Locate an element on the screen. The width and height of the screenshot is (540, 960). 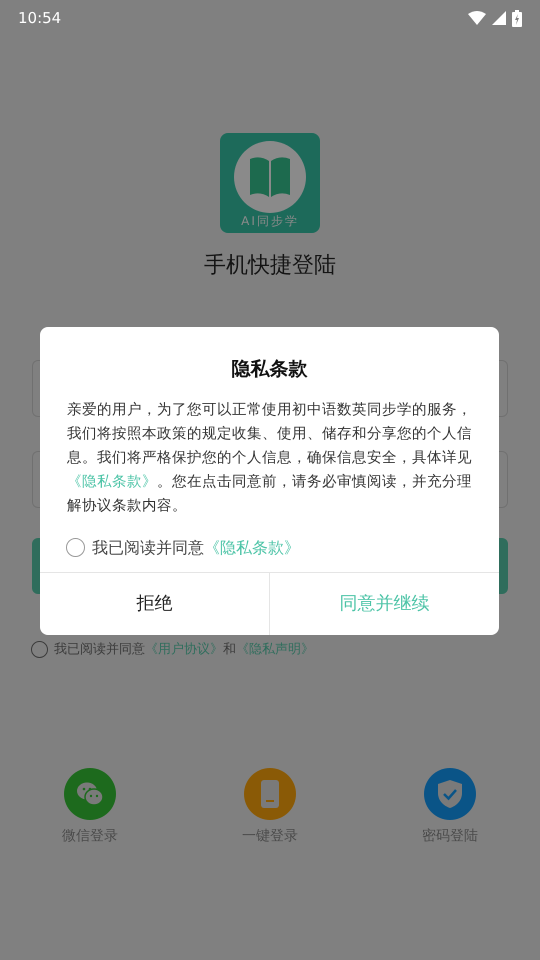
chat-bubbles-icon is located at coordinates (90, 793).